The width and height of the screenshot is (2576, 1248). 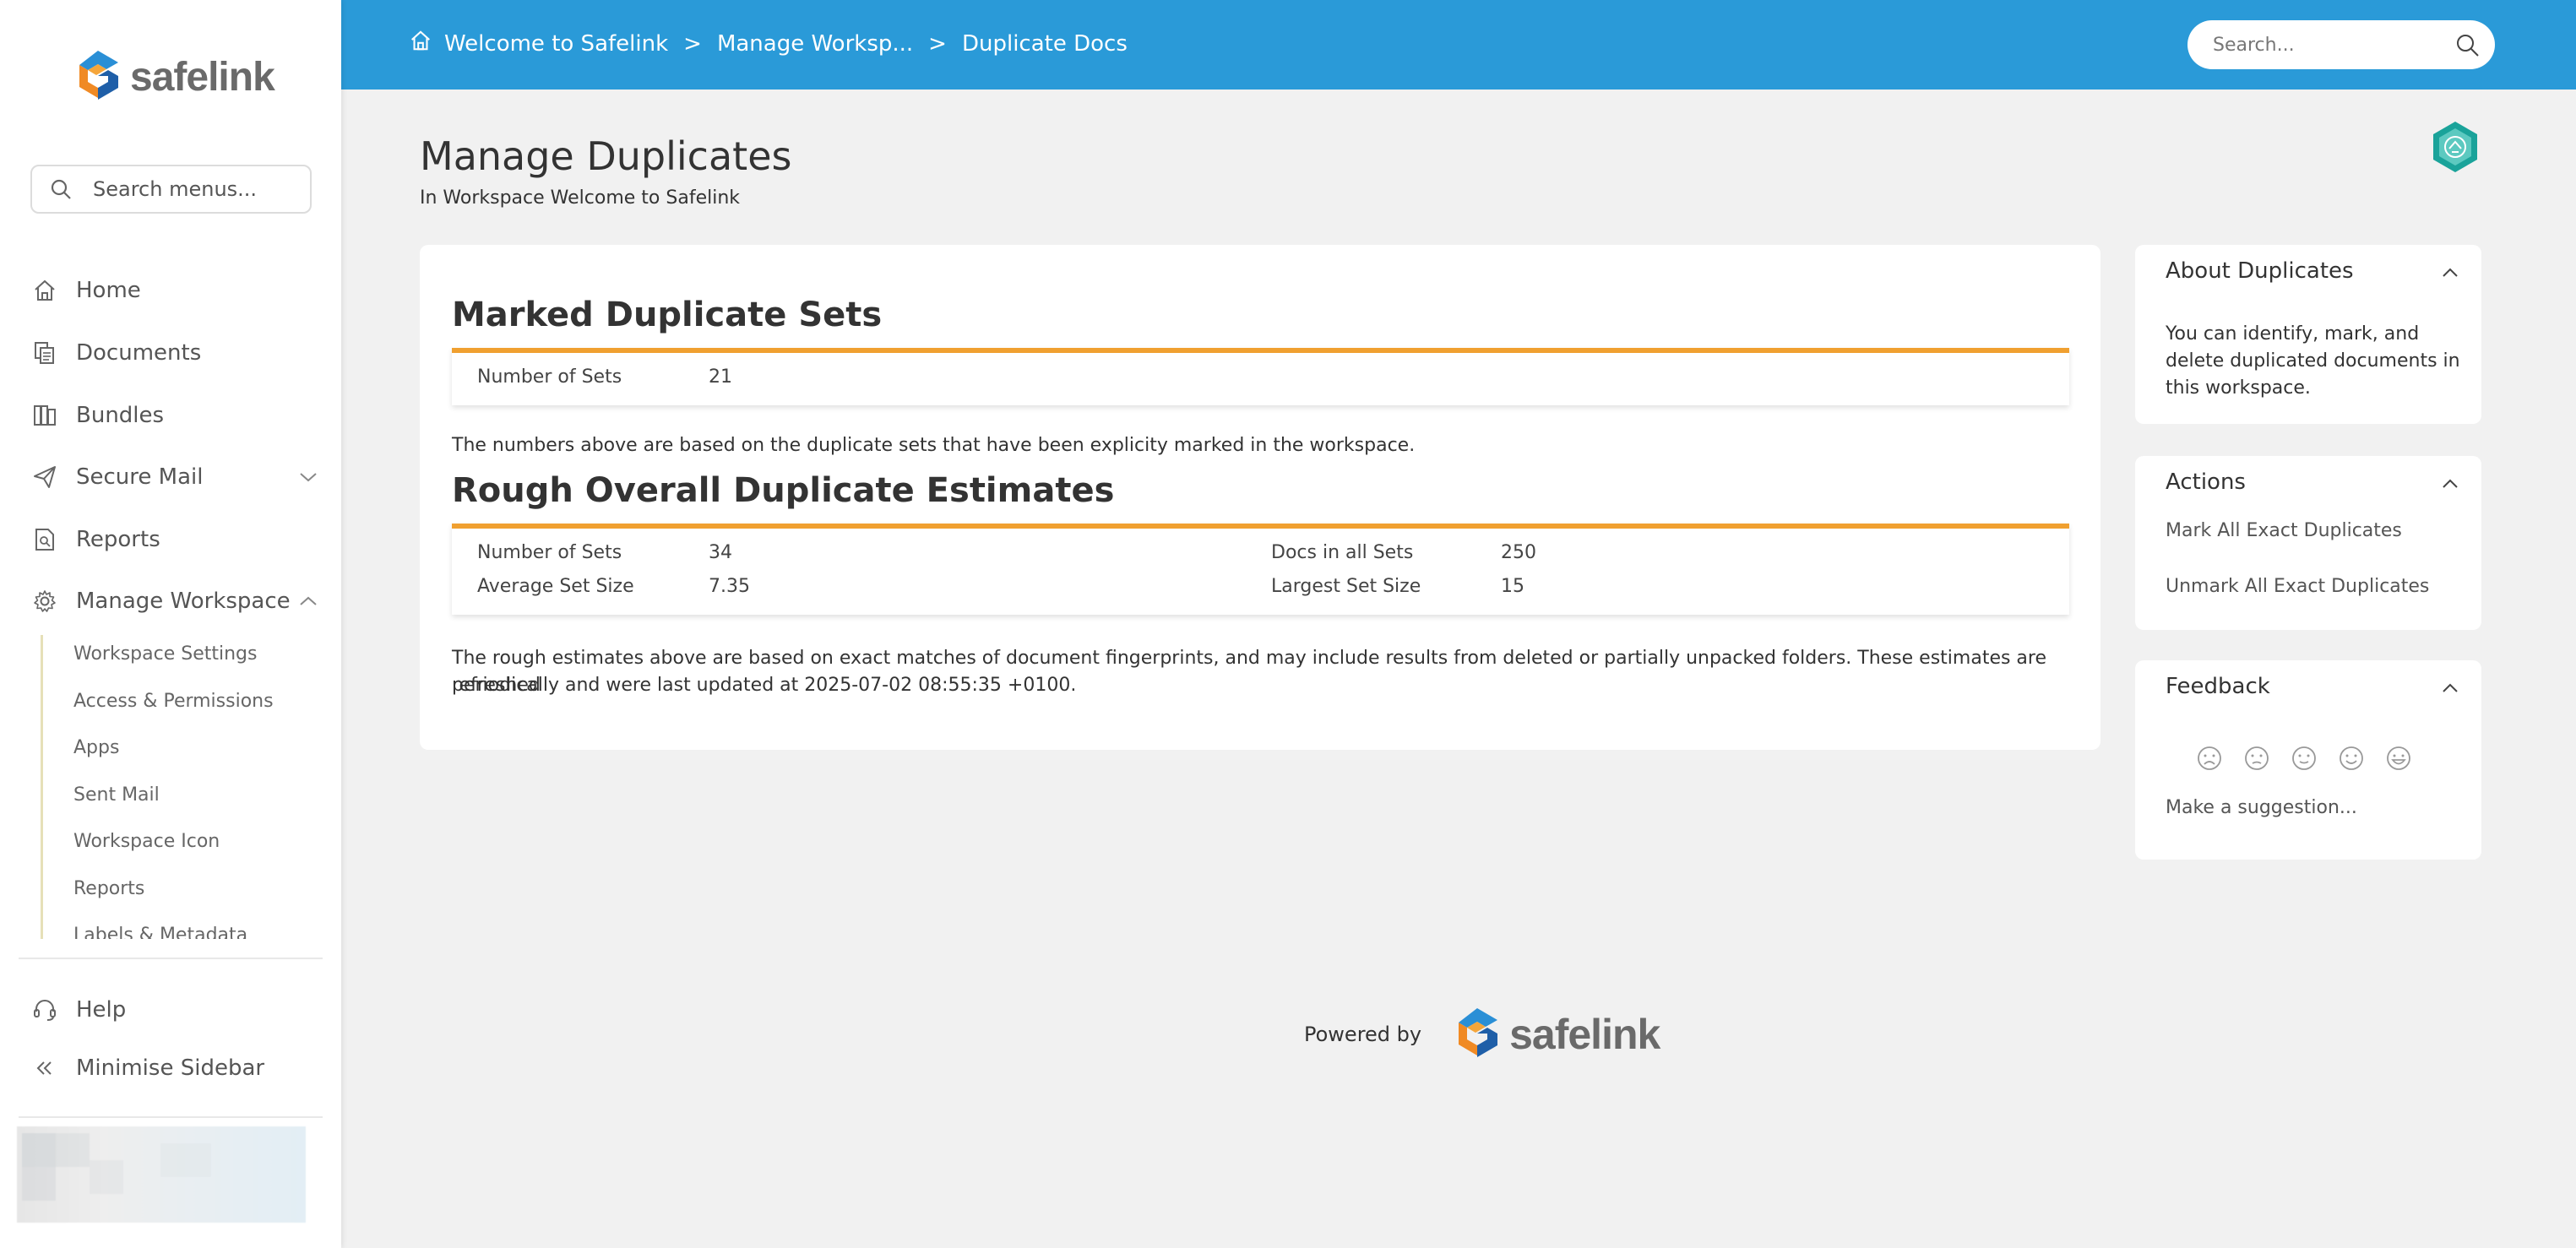 What do you see at coordinates (44, 415) in the screenshot?
I see `bundles-icon` at bounding box center [44, 415].